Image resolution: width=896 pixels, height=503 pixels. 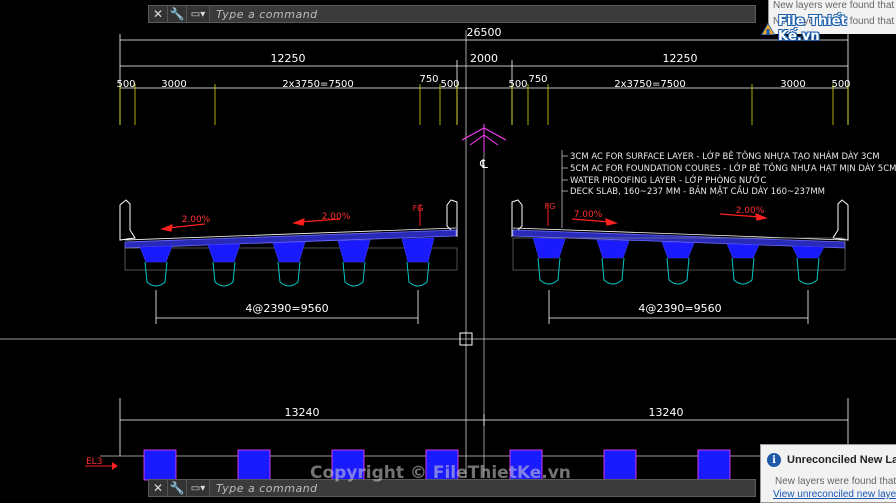 What do you see at coordinates (484, 58) in the screenshot?
I see `dim-median-text: 2000` at bounding box center [484, 58].